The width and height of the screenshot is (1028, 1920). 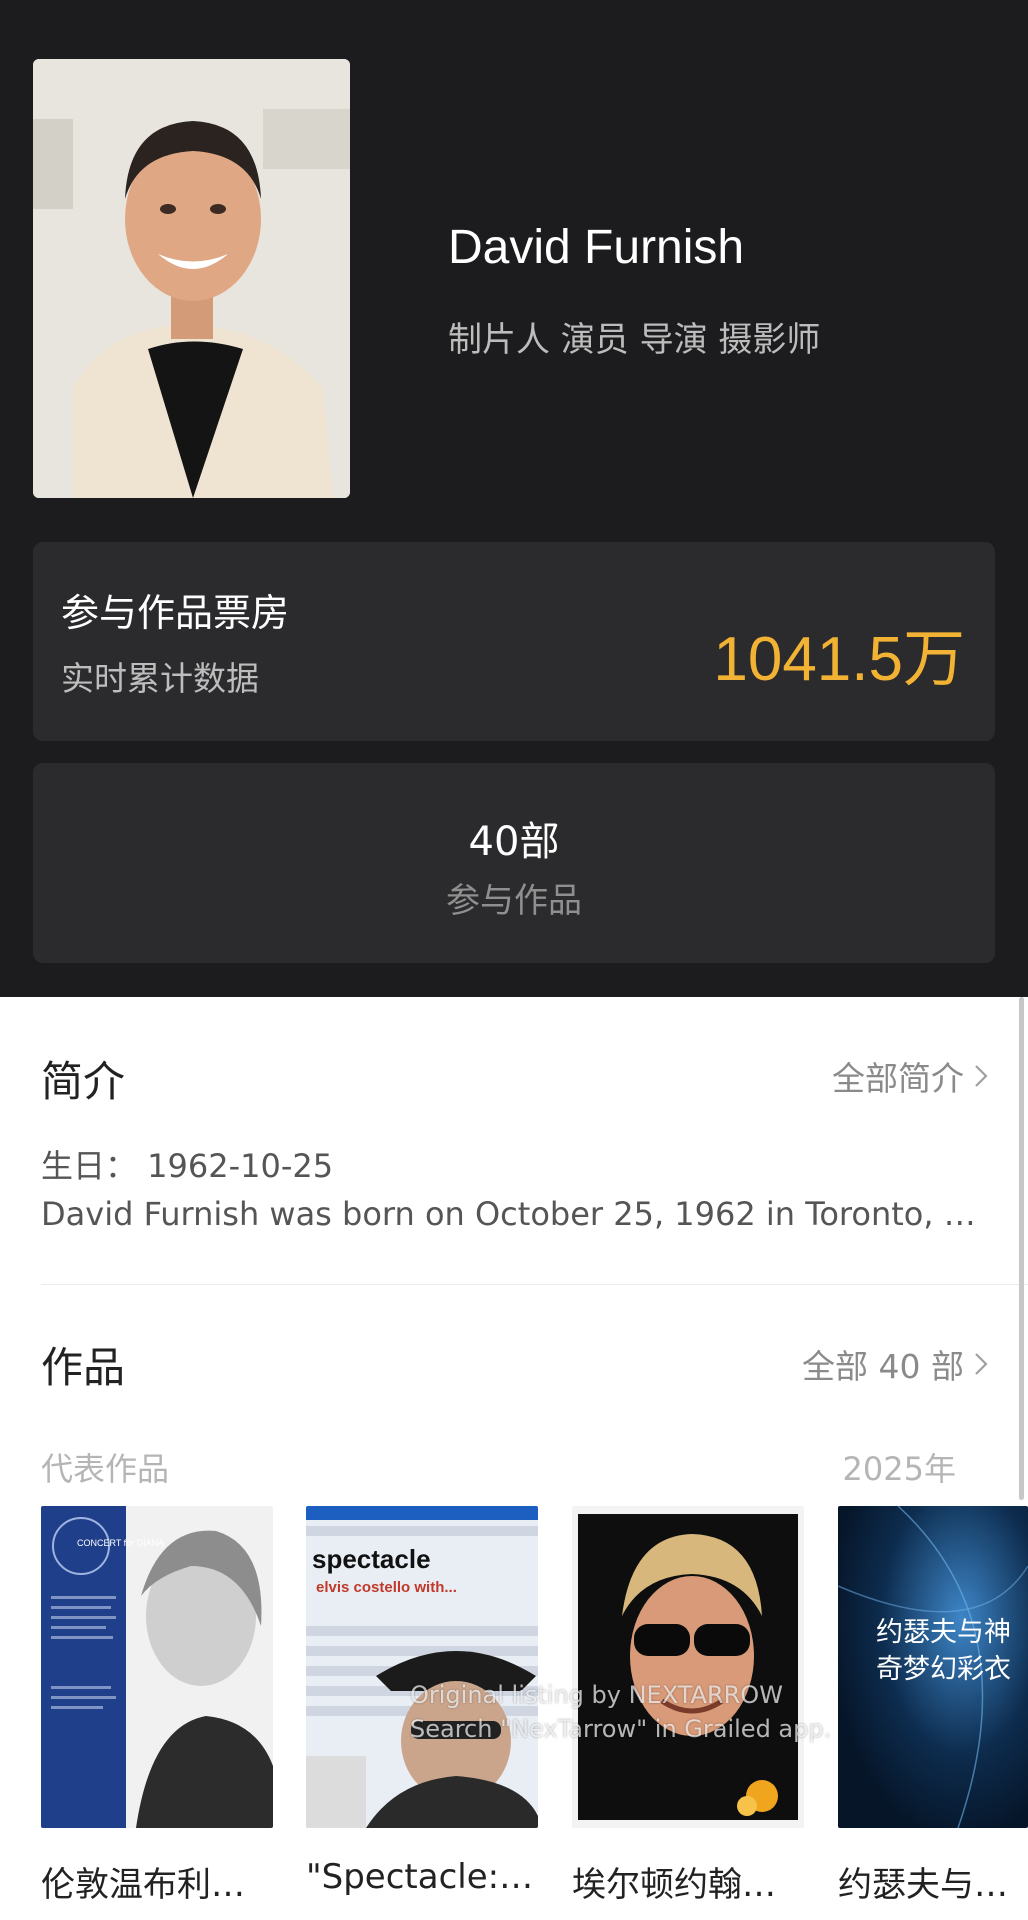 I want to click on work-title-2: "Spectacle: Elvis Costello with...", so click(x=422, y=1877).